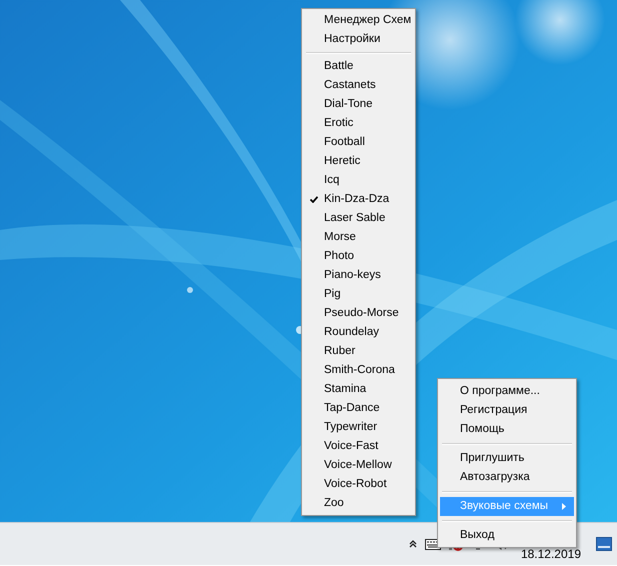 The width and height of the screenshot is (617, 566). I want to click on menu-item: Выход, so click(507, 535).